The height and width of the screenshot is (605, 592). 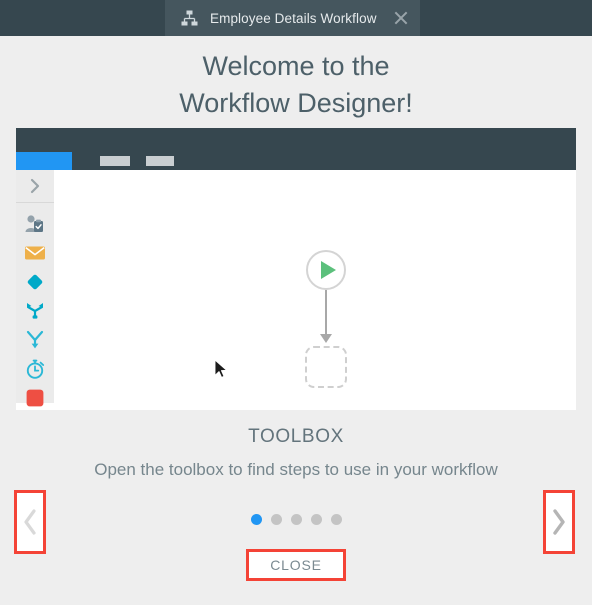 I want to click on close-button: CLOSE, so click(x=296, y=565).